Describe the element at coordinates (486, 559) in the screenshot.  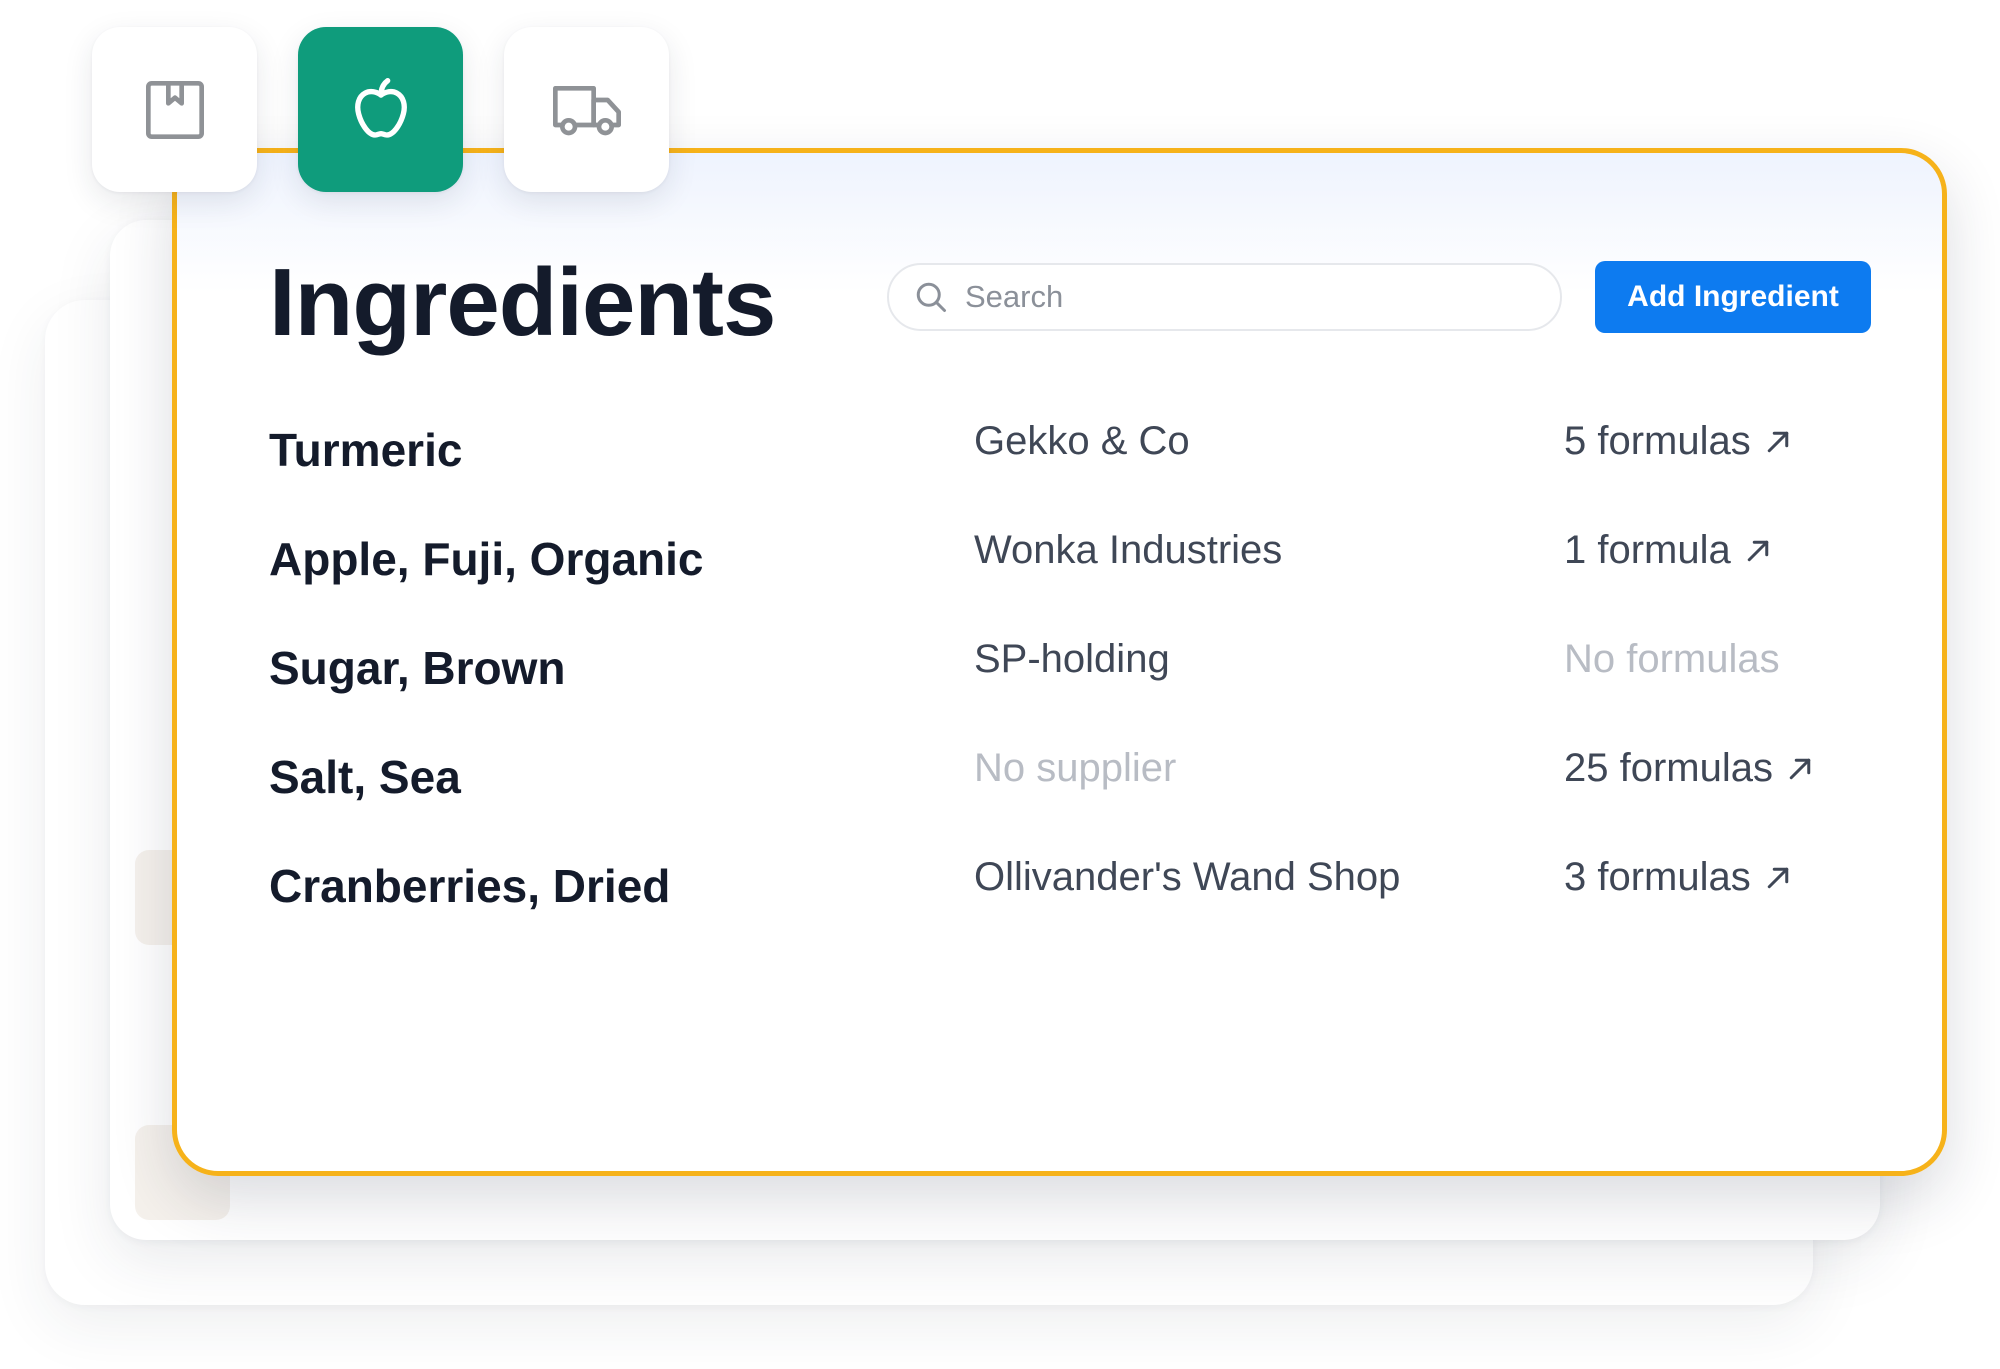
I see `ingredient-name: Apple, Fuji, Organic` at that location.